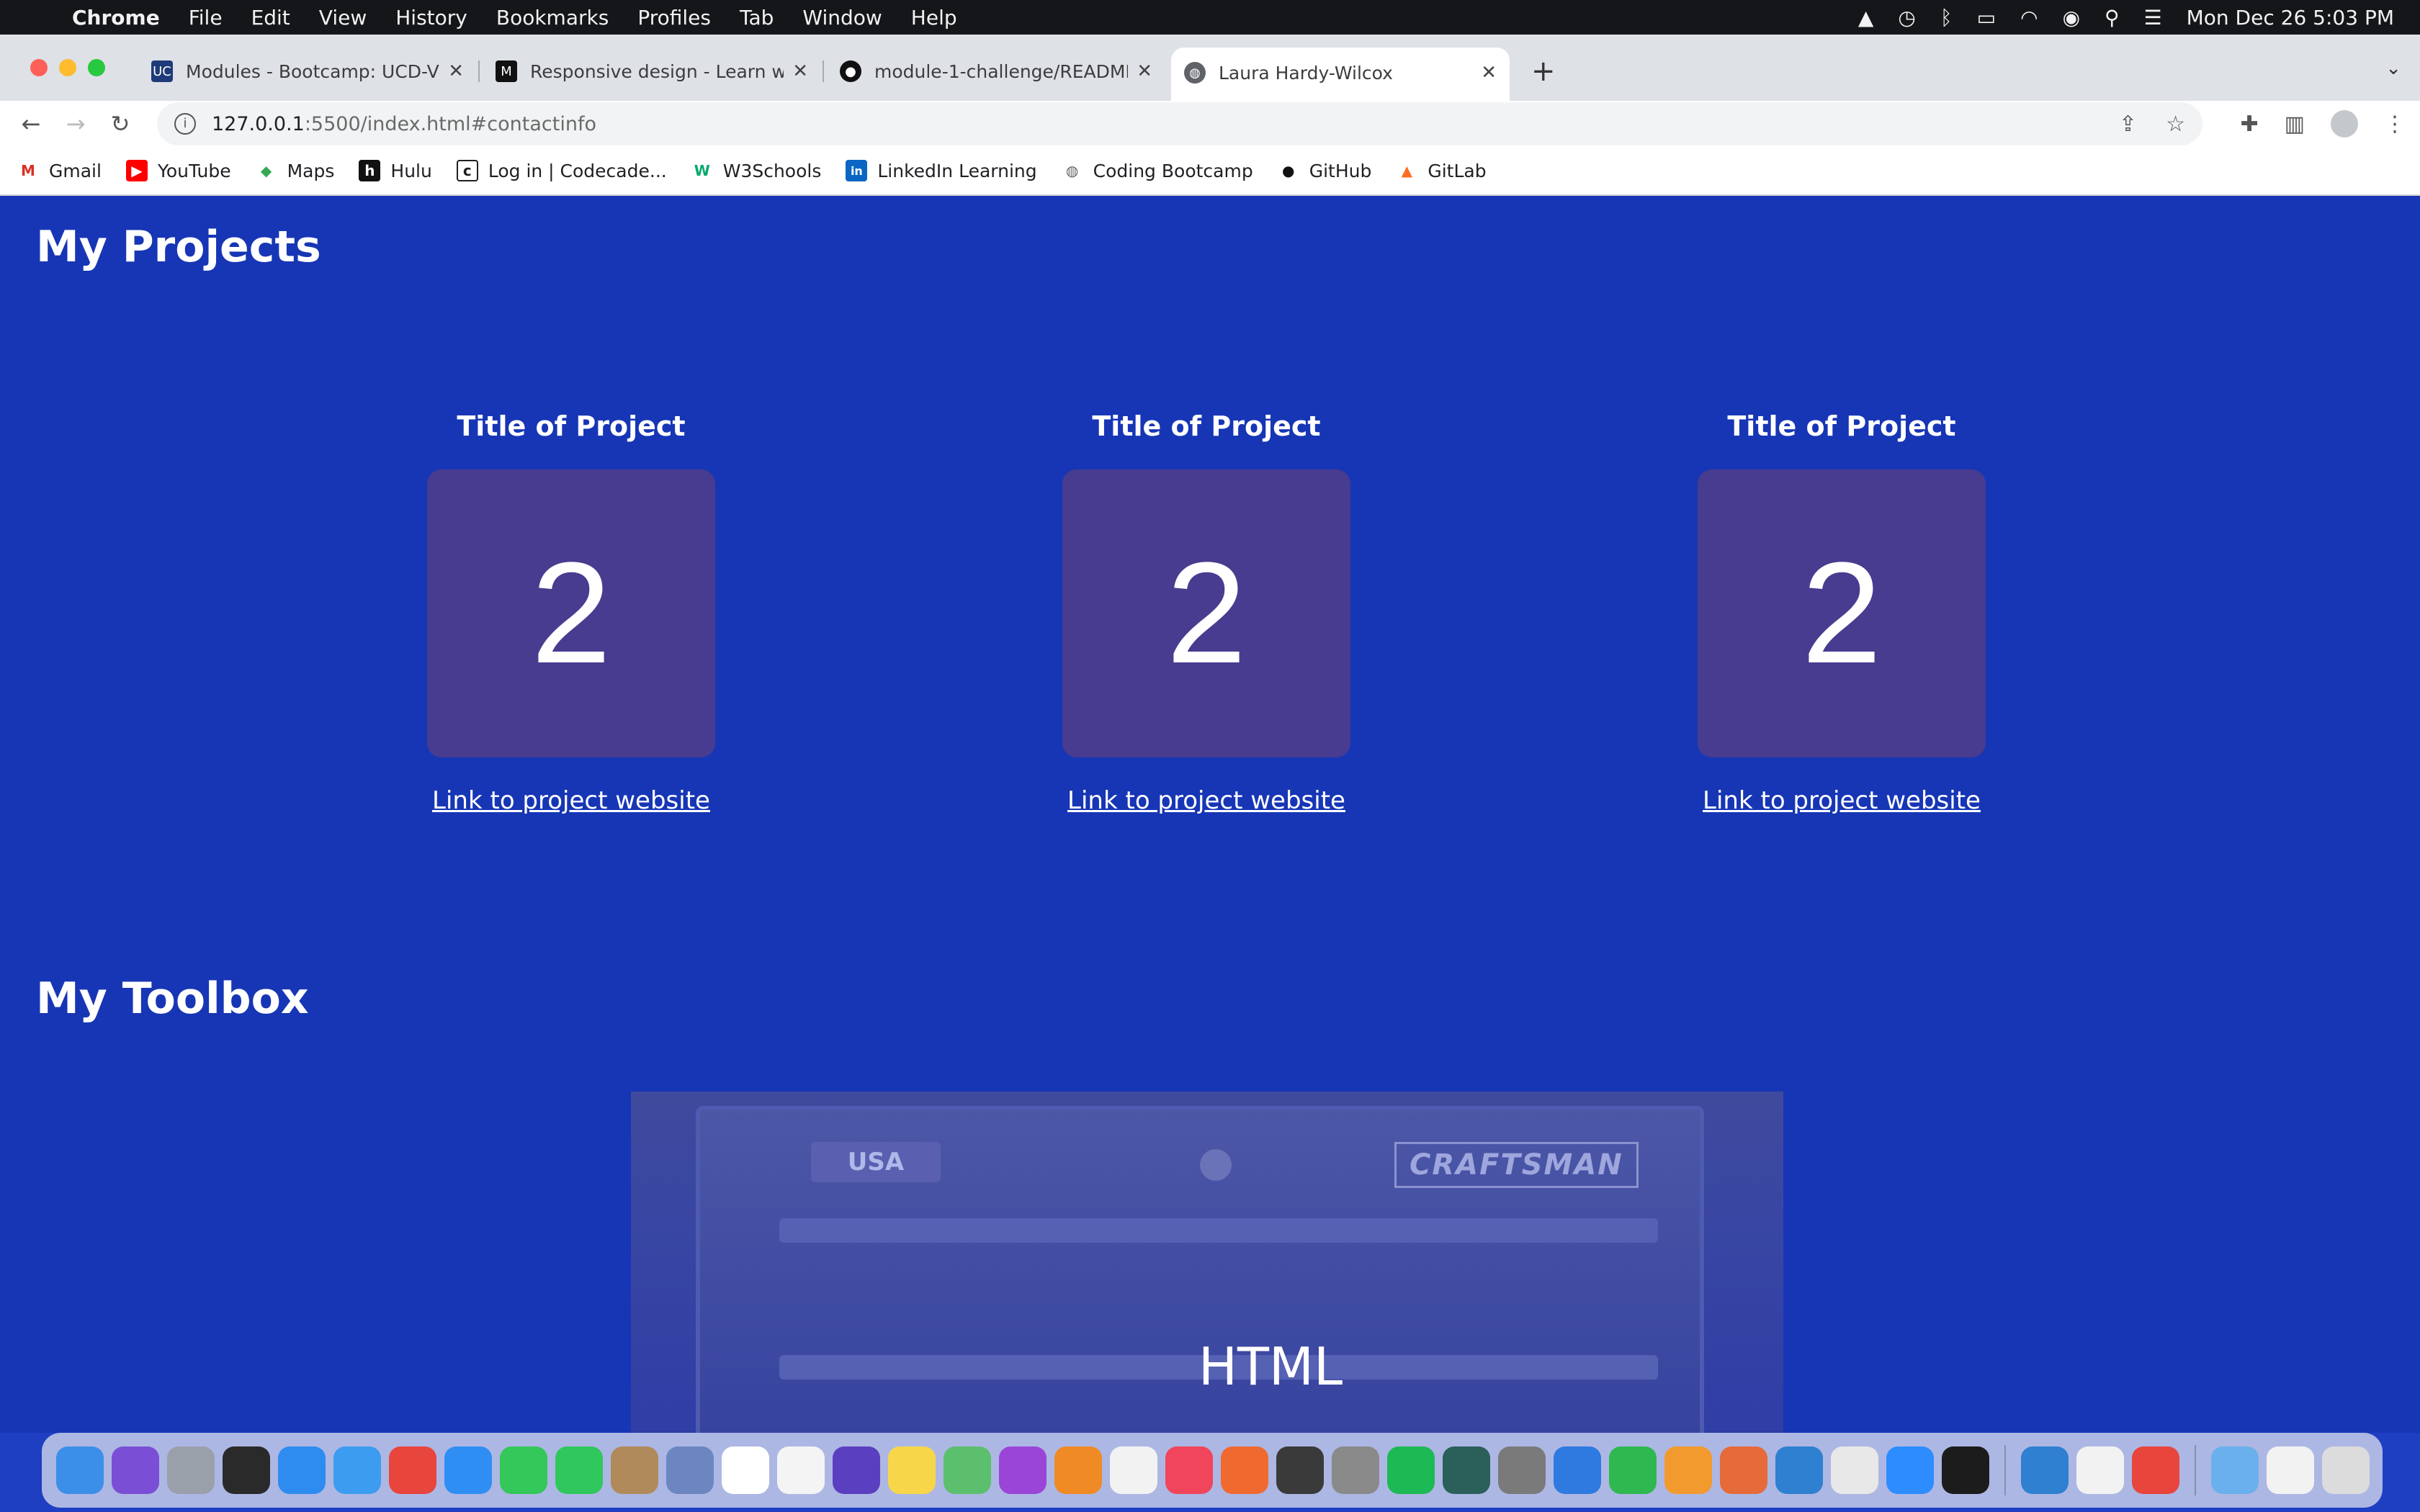 This screenshot has width=2420, height=1512. What do you see at coordinates (757, 18) in the screenshot?
I see `menu-tab: Tab` at bounding box center [757, 18].